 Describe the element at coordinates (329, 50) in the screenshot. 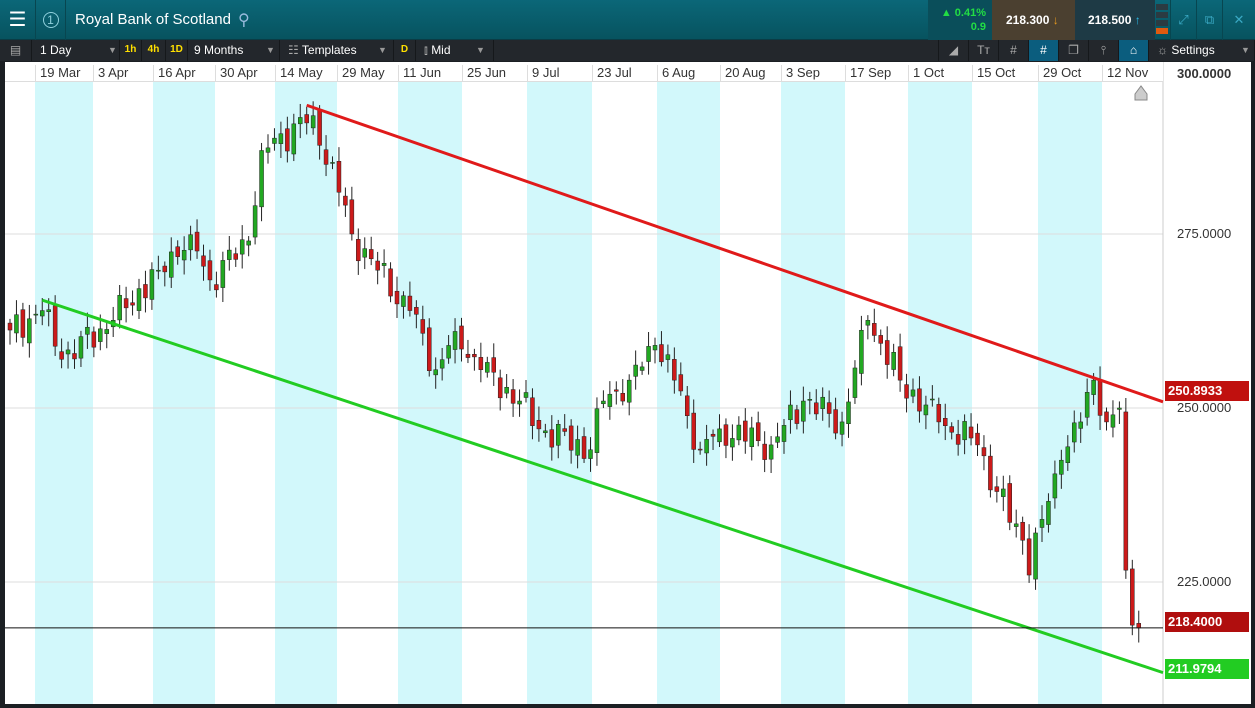

I see `templates-label: Templates` at that location.